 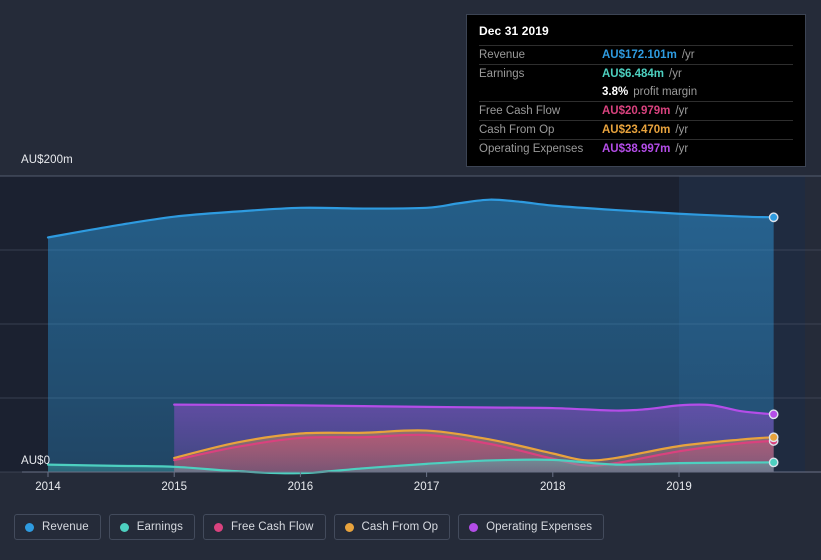 What do you see at coordinates (539, 527) in the screenshot?
I see `legend-item-label: Operating Expenses` at bounding box center [539, 527].